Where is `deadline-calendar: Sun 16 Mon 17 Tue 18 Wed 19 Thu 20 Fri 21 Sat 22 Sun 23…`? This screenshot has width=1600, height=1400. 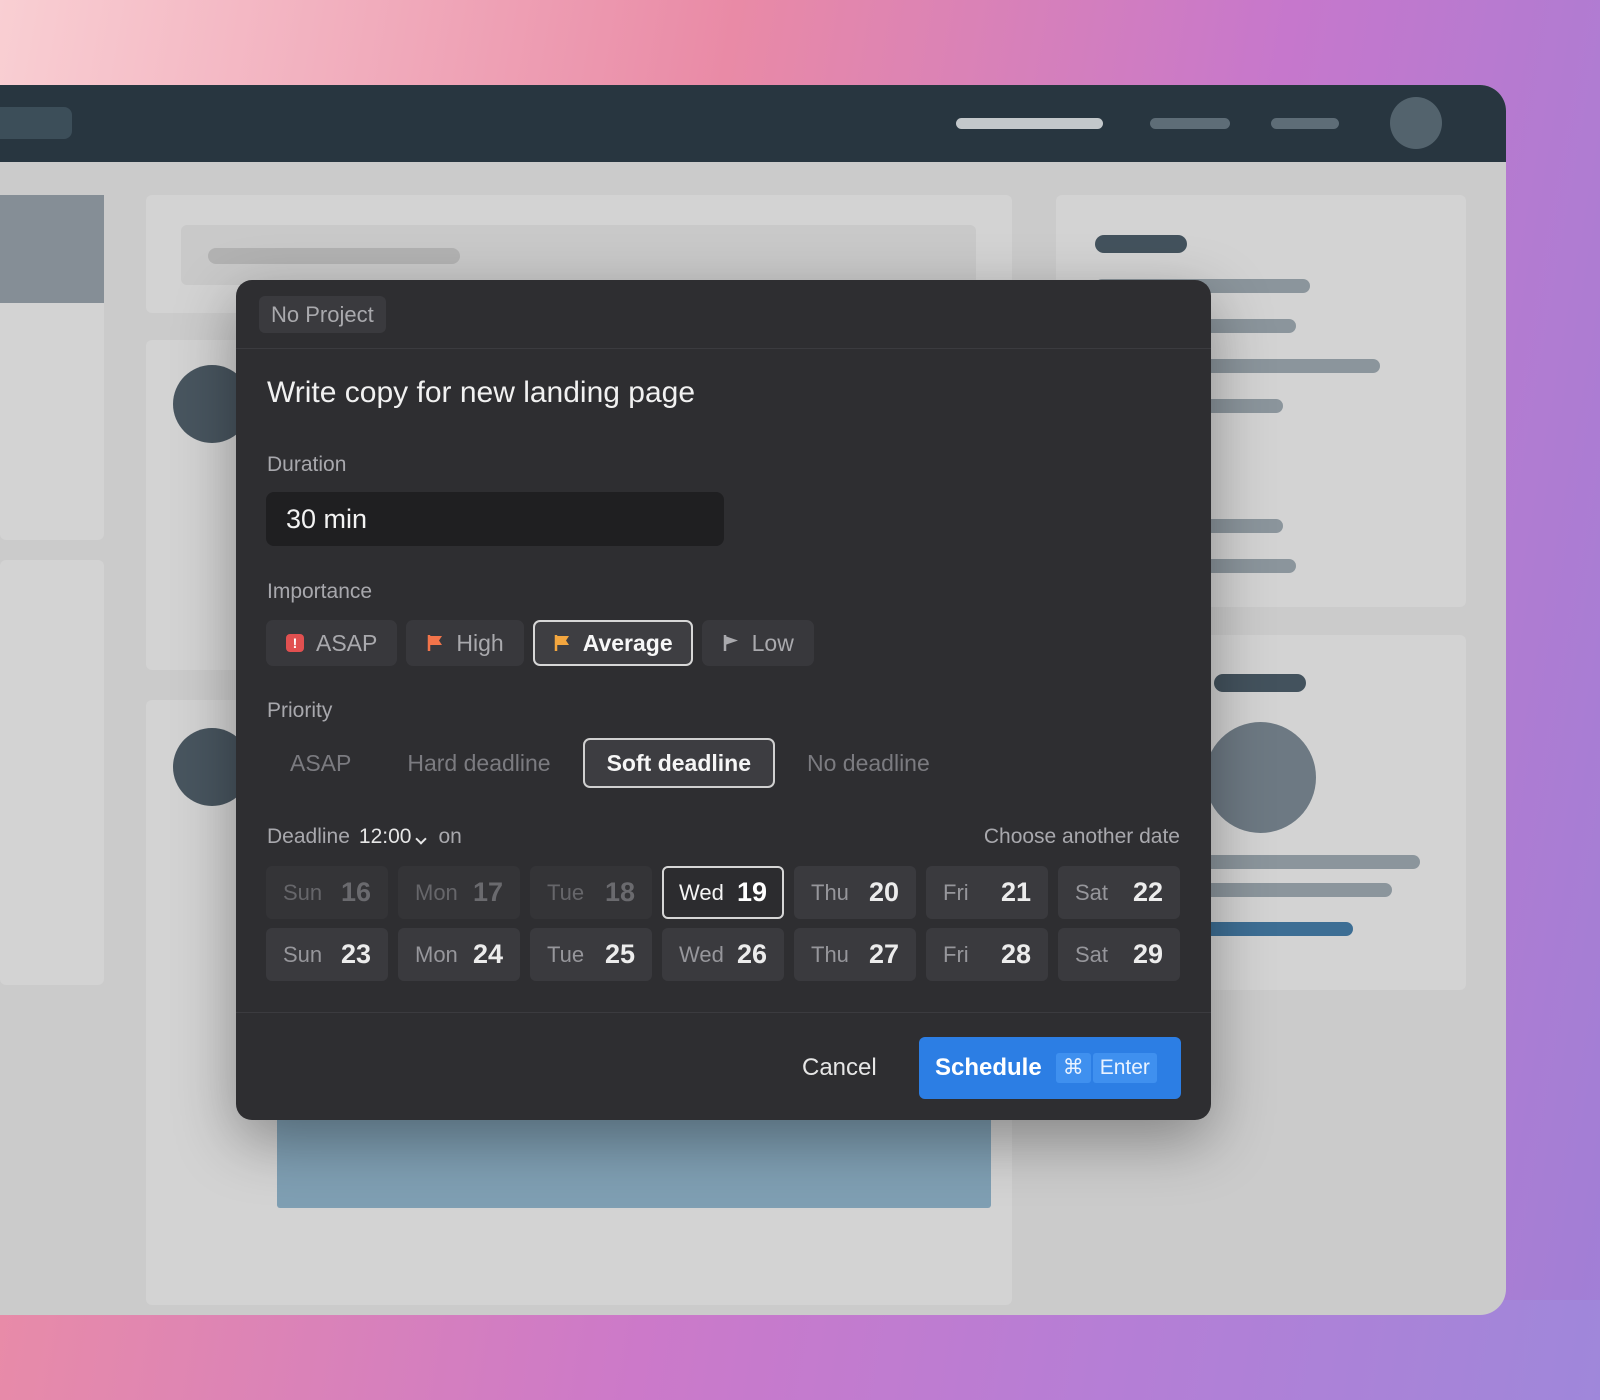
deadline-calendar: Sun 16 Mon 17 Tue 18 Wed 19 Thu 20 Fri 21 Sat 22 Sun 23… is located at coordinates (723, 923).